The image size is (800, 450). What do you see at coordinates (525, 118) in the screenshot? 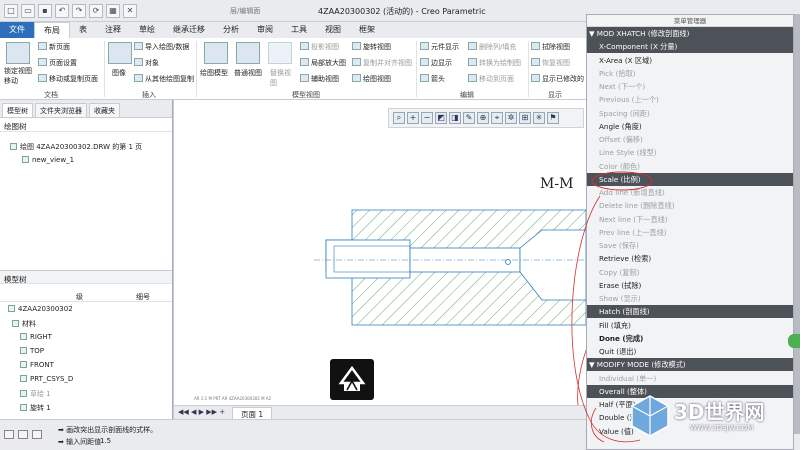
I see `csys-display-icon: ⊞` at bounding box center [525, 118].